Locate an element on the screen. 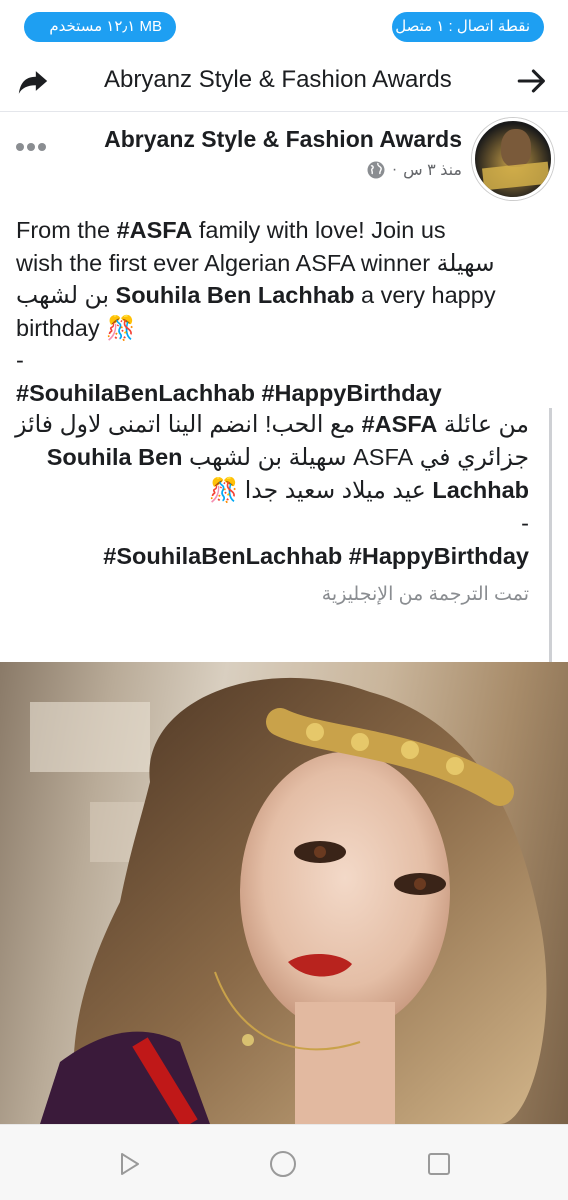 This screenshot has height=1200, width=568. translation-line-3: Lachhab عيد ميلاد سعيد جدا 🎊 is located at coordinates (368, 490).